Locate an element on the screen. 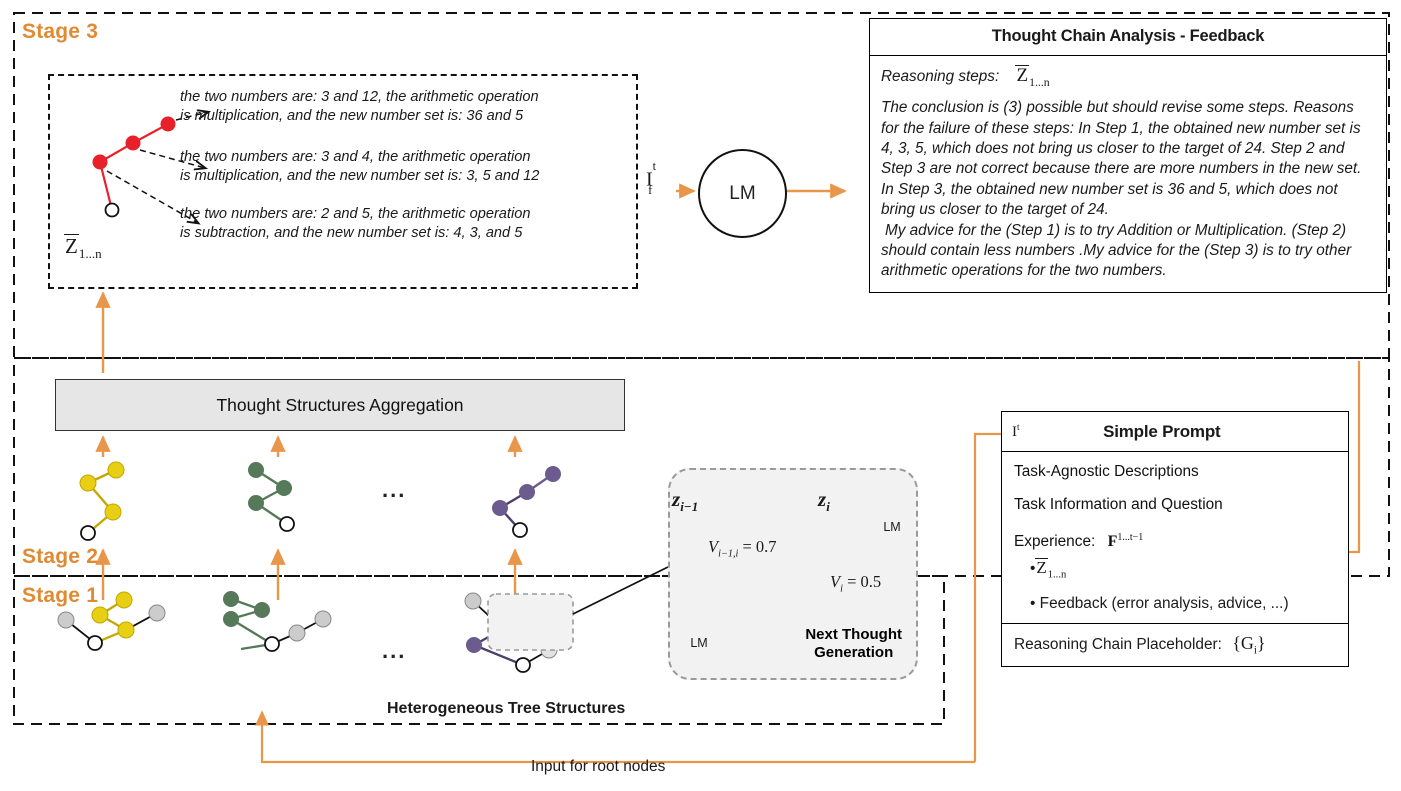 The height and width of the screenshot is (791, 1401). feedback-reasoning-steps-label: Reasoning steps: is located at coordinates (940, 76).